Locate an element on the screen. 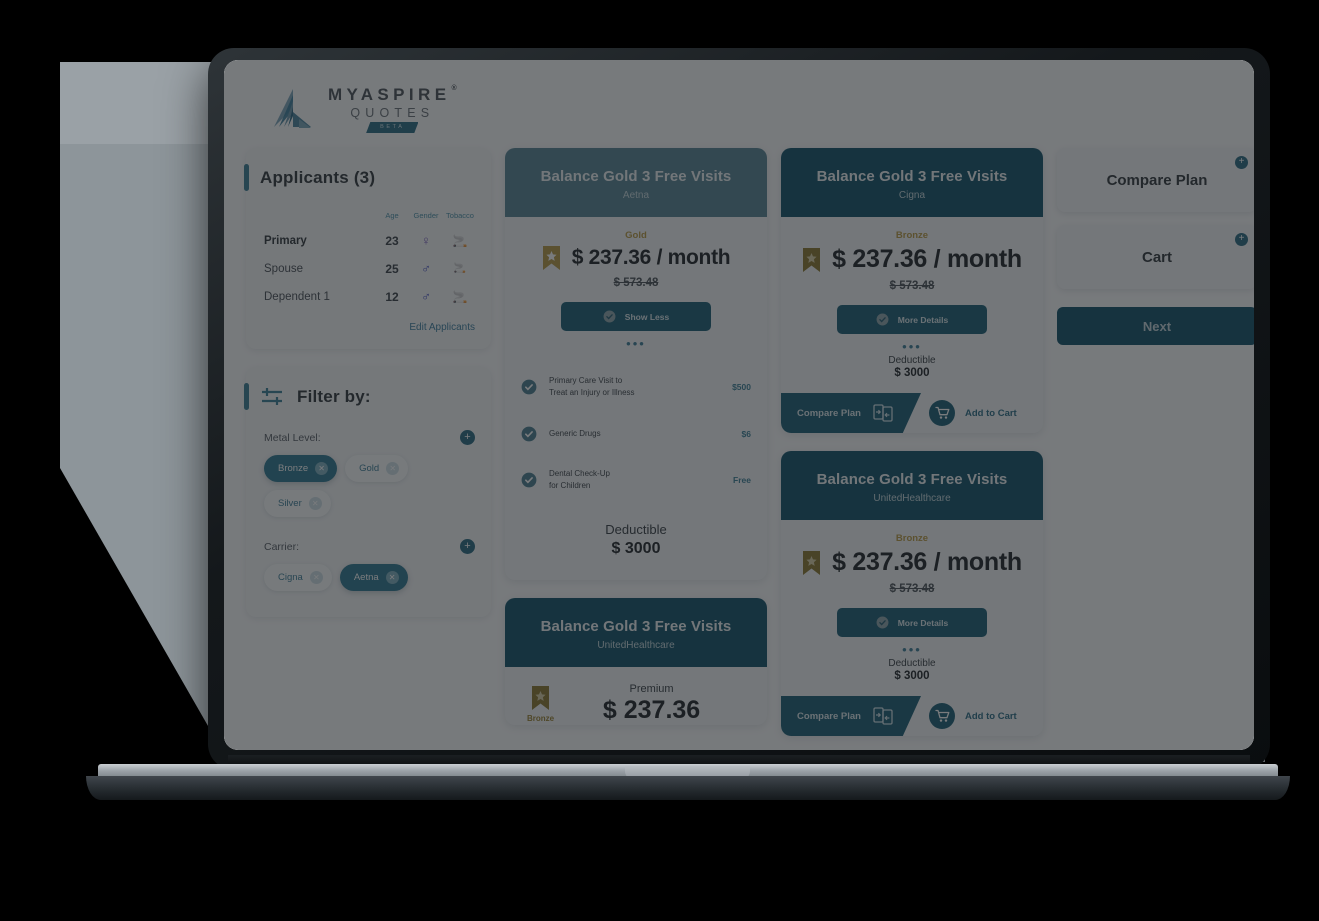 The height and width of the screenshot is (921, 1319). compare-plan-panel: Compare Plan + is located at coordinates (1155, 180).